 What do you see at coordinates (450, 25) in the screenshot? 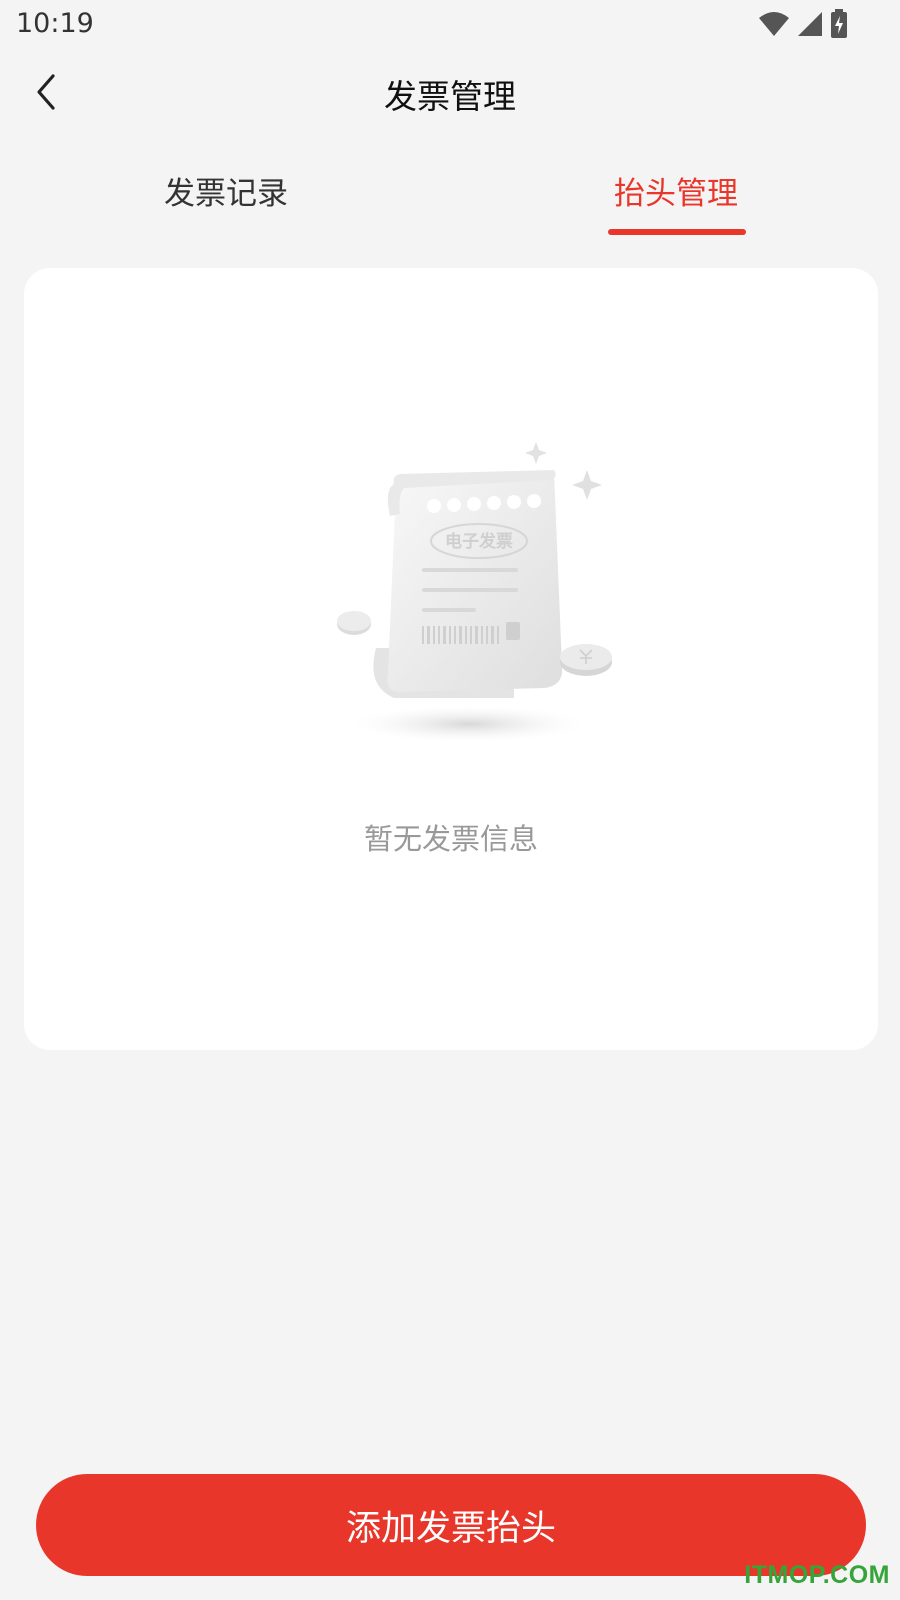
I see `status-bar: 10:19` at bounding box center [450, 25].